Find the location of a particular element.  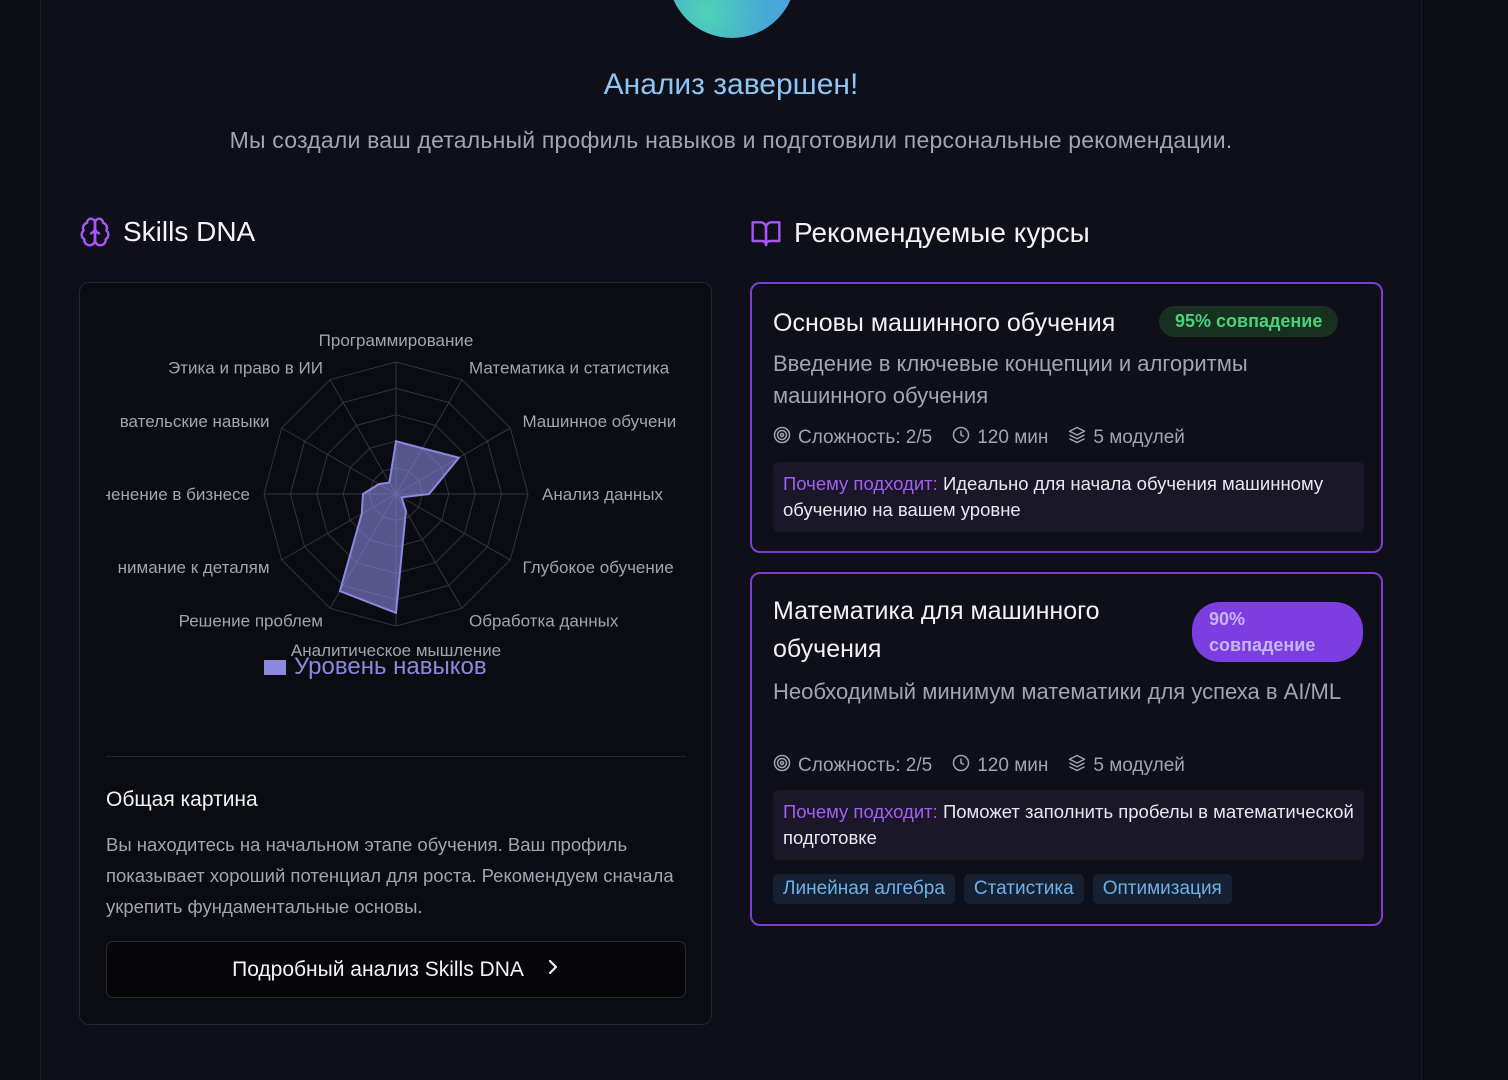

details-button-label: Подробный анализ Skills DNA is located at coordinates (378, 969).